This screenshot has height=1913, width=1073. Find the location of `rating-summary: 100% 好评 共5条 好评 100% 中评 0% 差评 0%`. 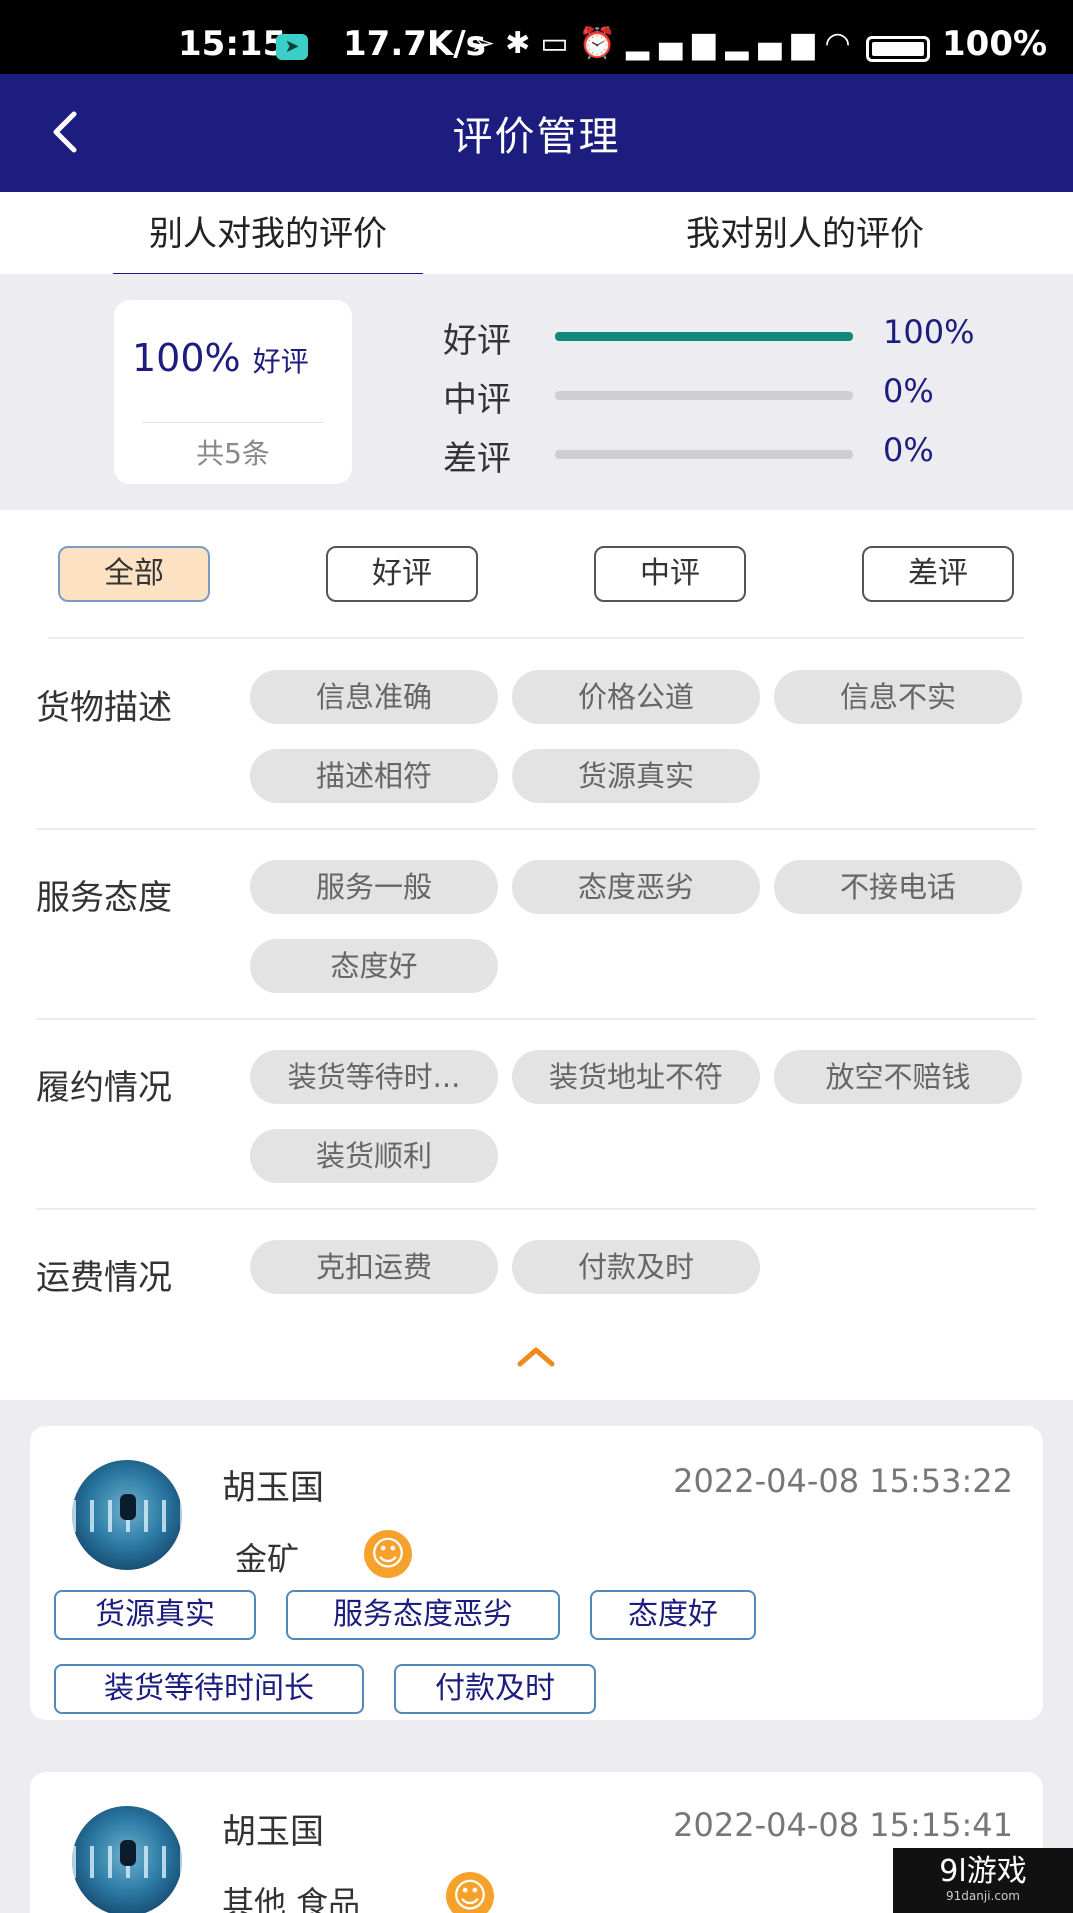

rating-summary: 100% 好评 共5条 好评 100% 中评 0% 差评 0% is located at coordinates (536, 392).